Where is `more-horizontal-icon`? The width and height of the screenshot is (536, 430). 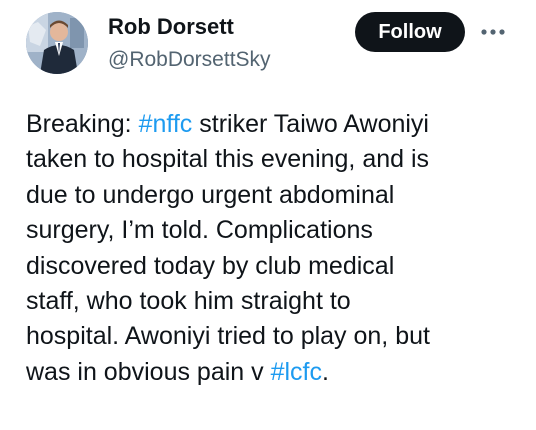
more-horizontal-icon is located at coordinates (493, 32).